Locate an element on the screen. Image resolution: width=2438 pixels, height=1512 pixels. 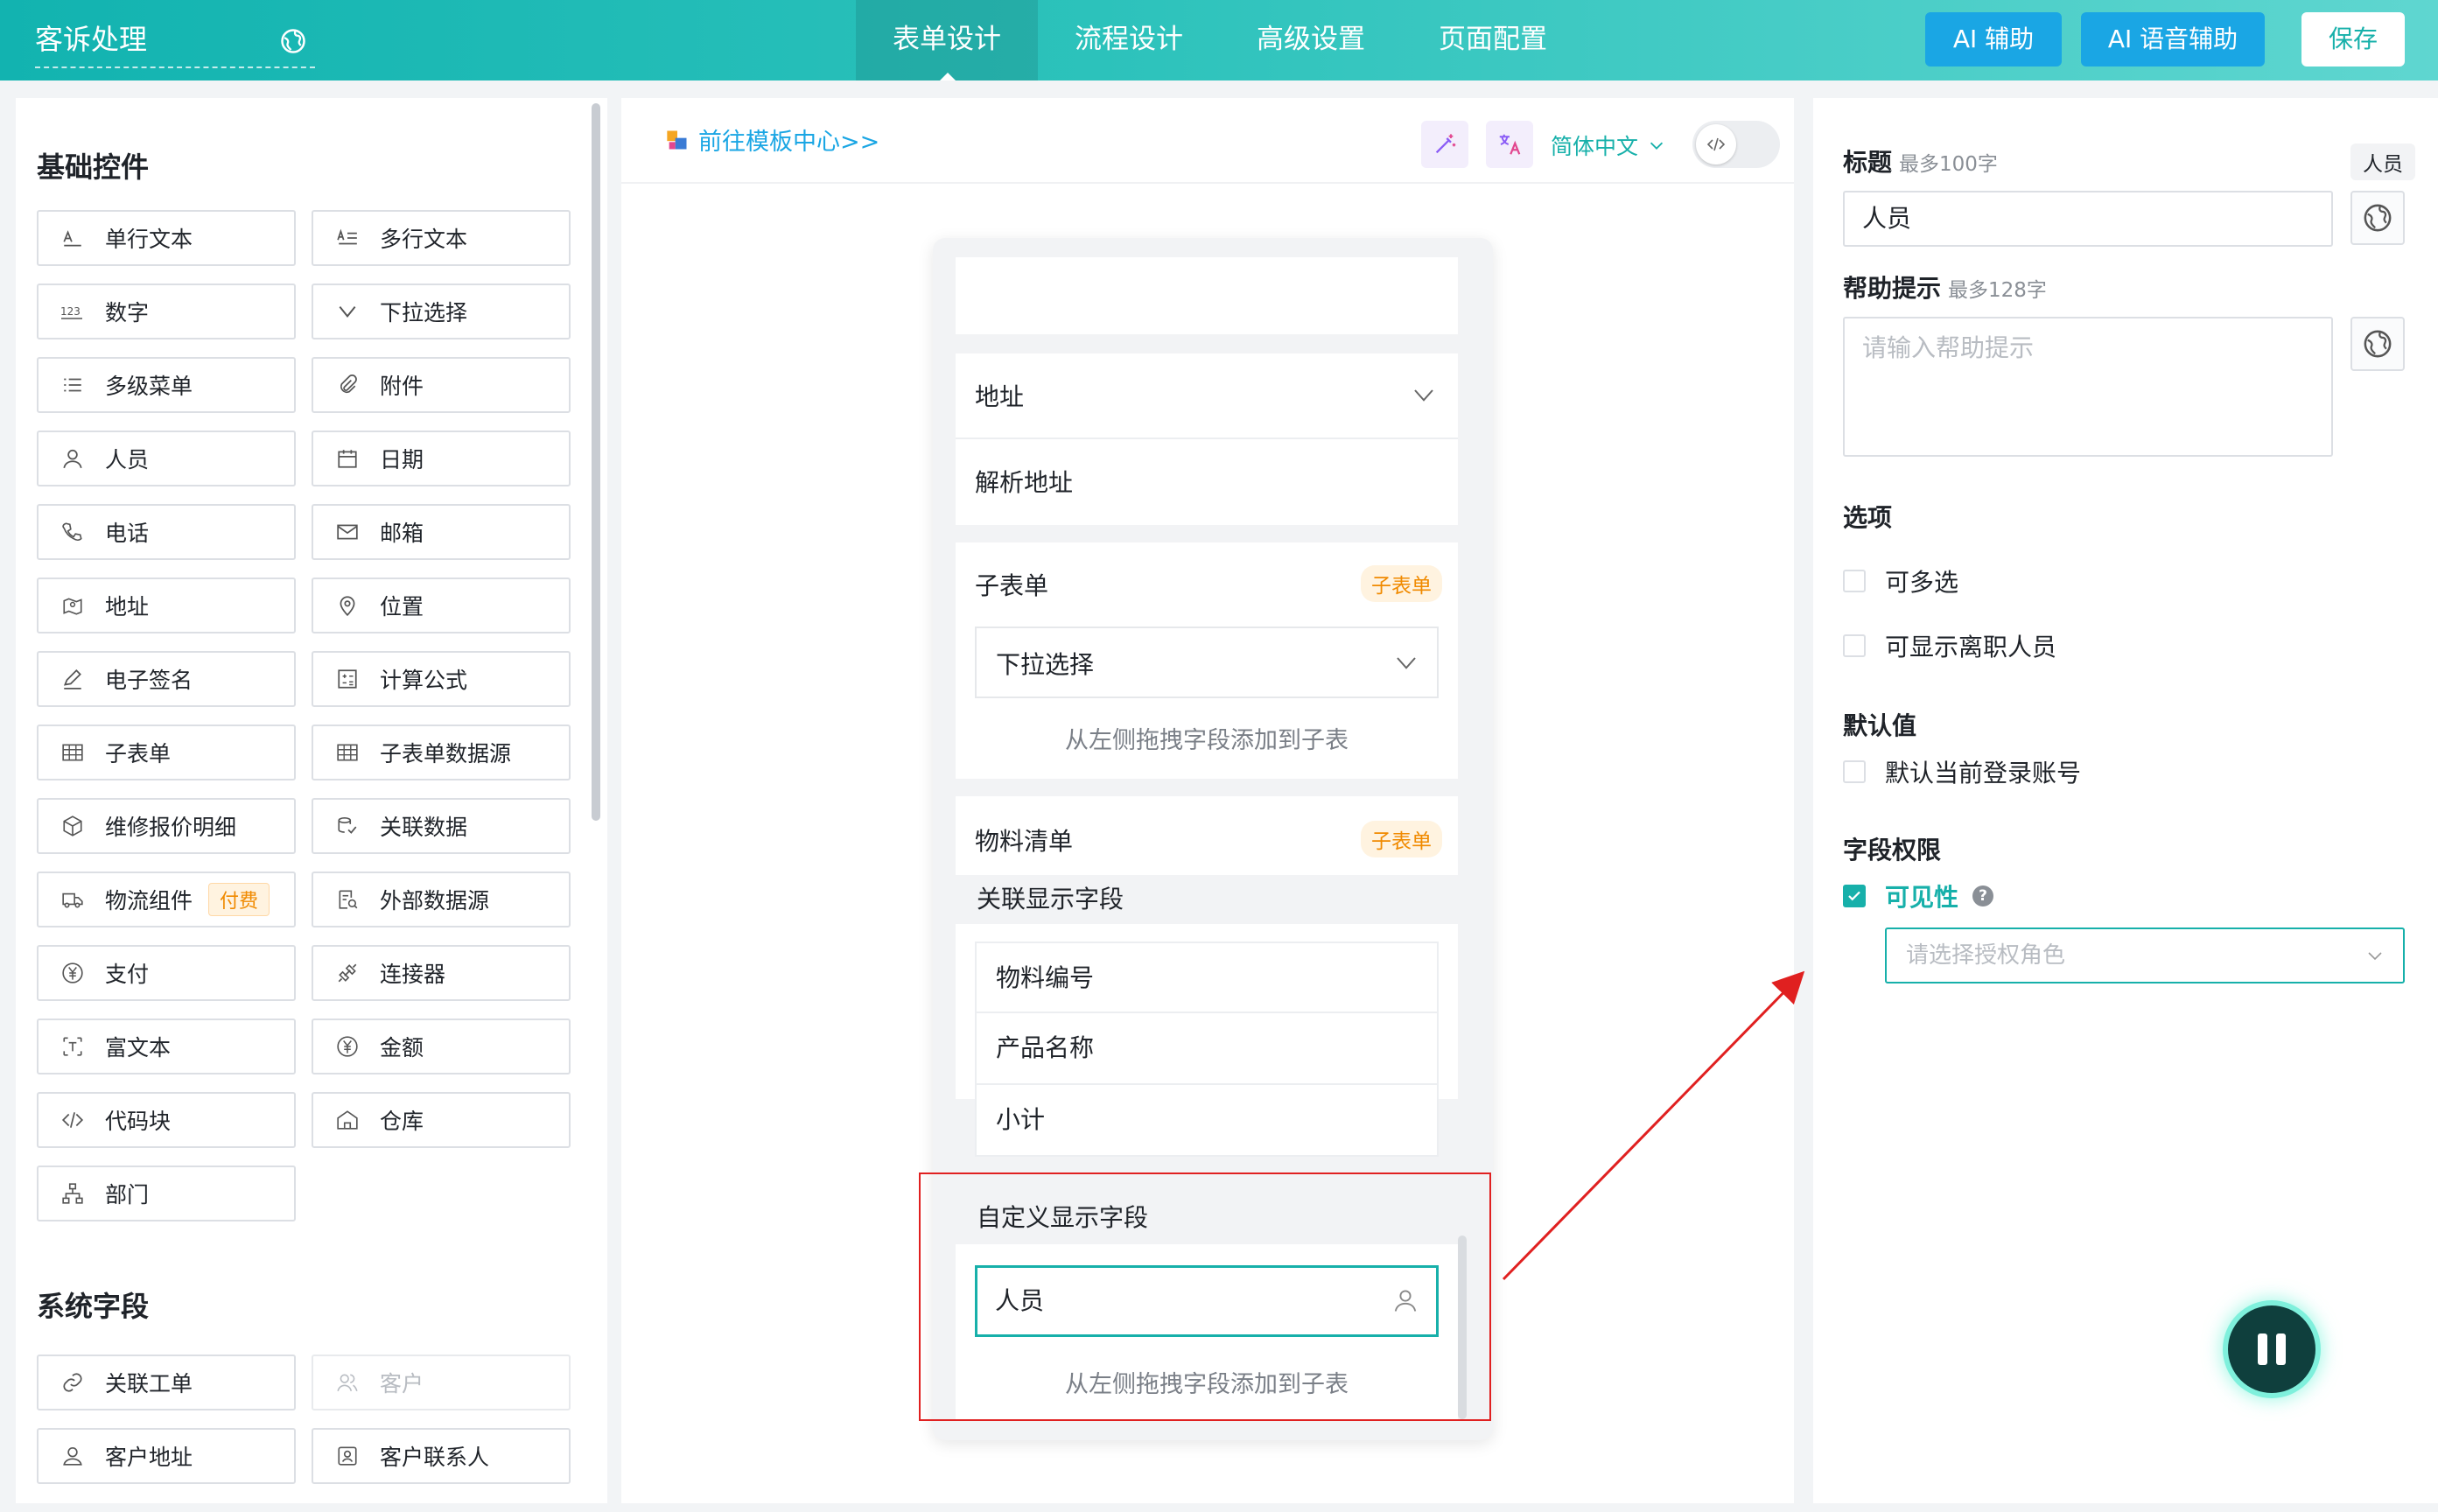
help-label: 帮助提示 最多128字 is located at coordinates (1945, 288).